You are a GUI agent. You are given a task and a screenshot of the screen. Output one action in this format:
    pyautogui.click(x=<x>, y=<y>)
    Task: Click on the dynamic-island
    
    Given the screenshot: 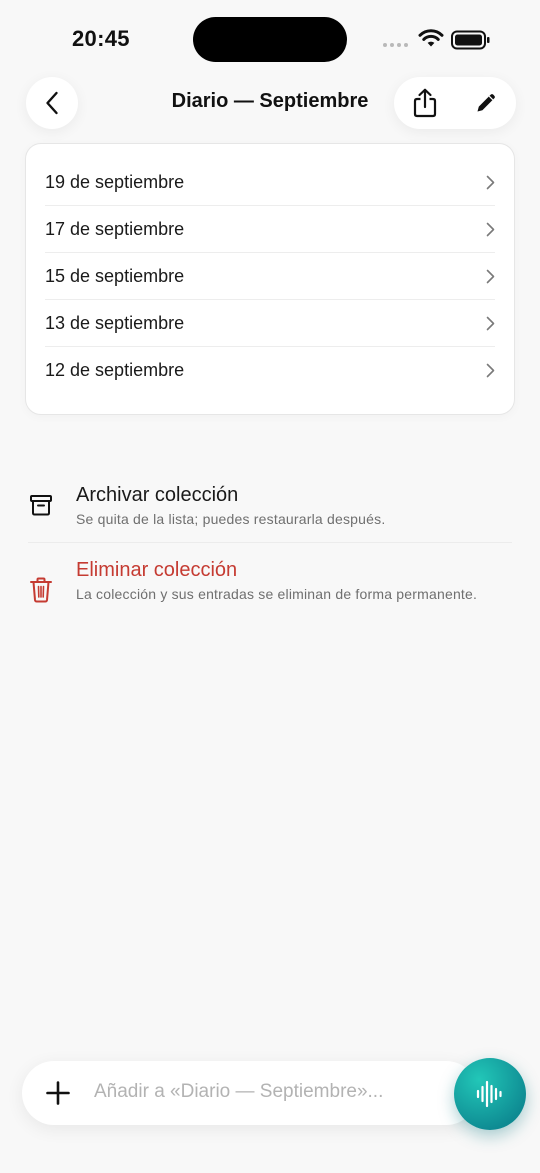 What is the action you would take?
    pyautogui.click(x=270, y=39)
    